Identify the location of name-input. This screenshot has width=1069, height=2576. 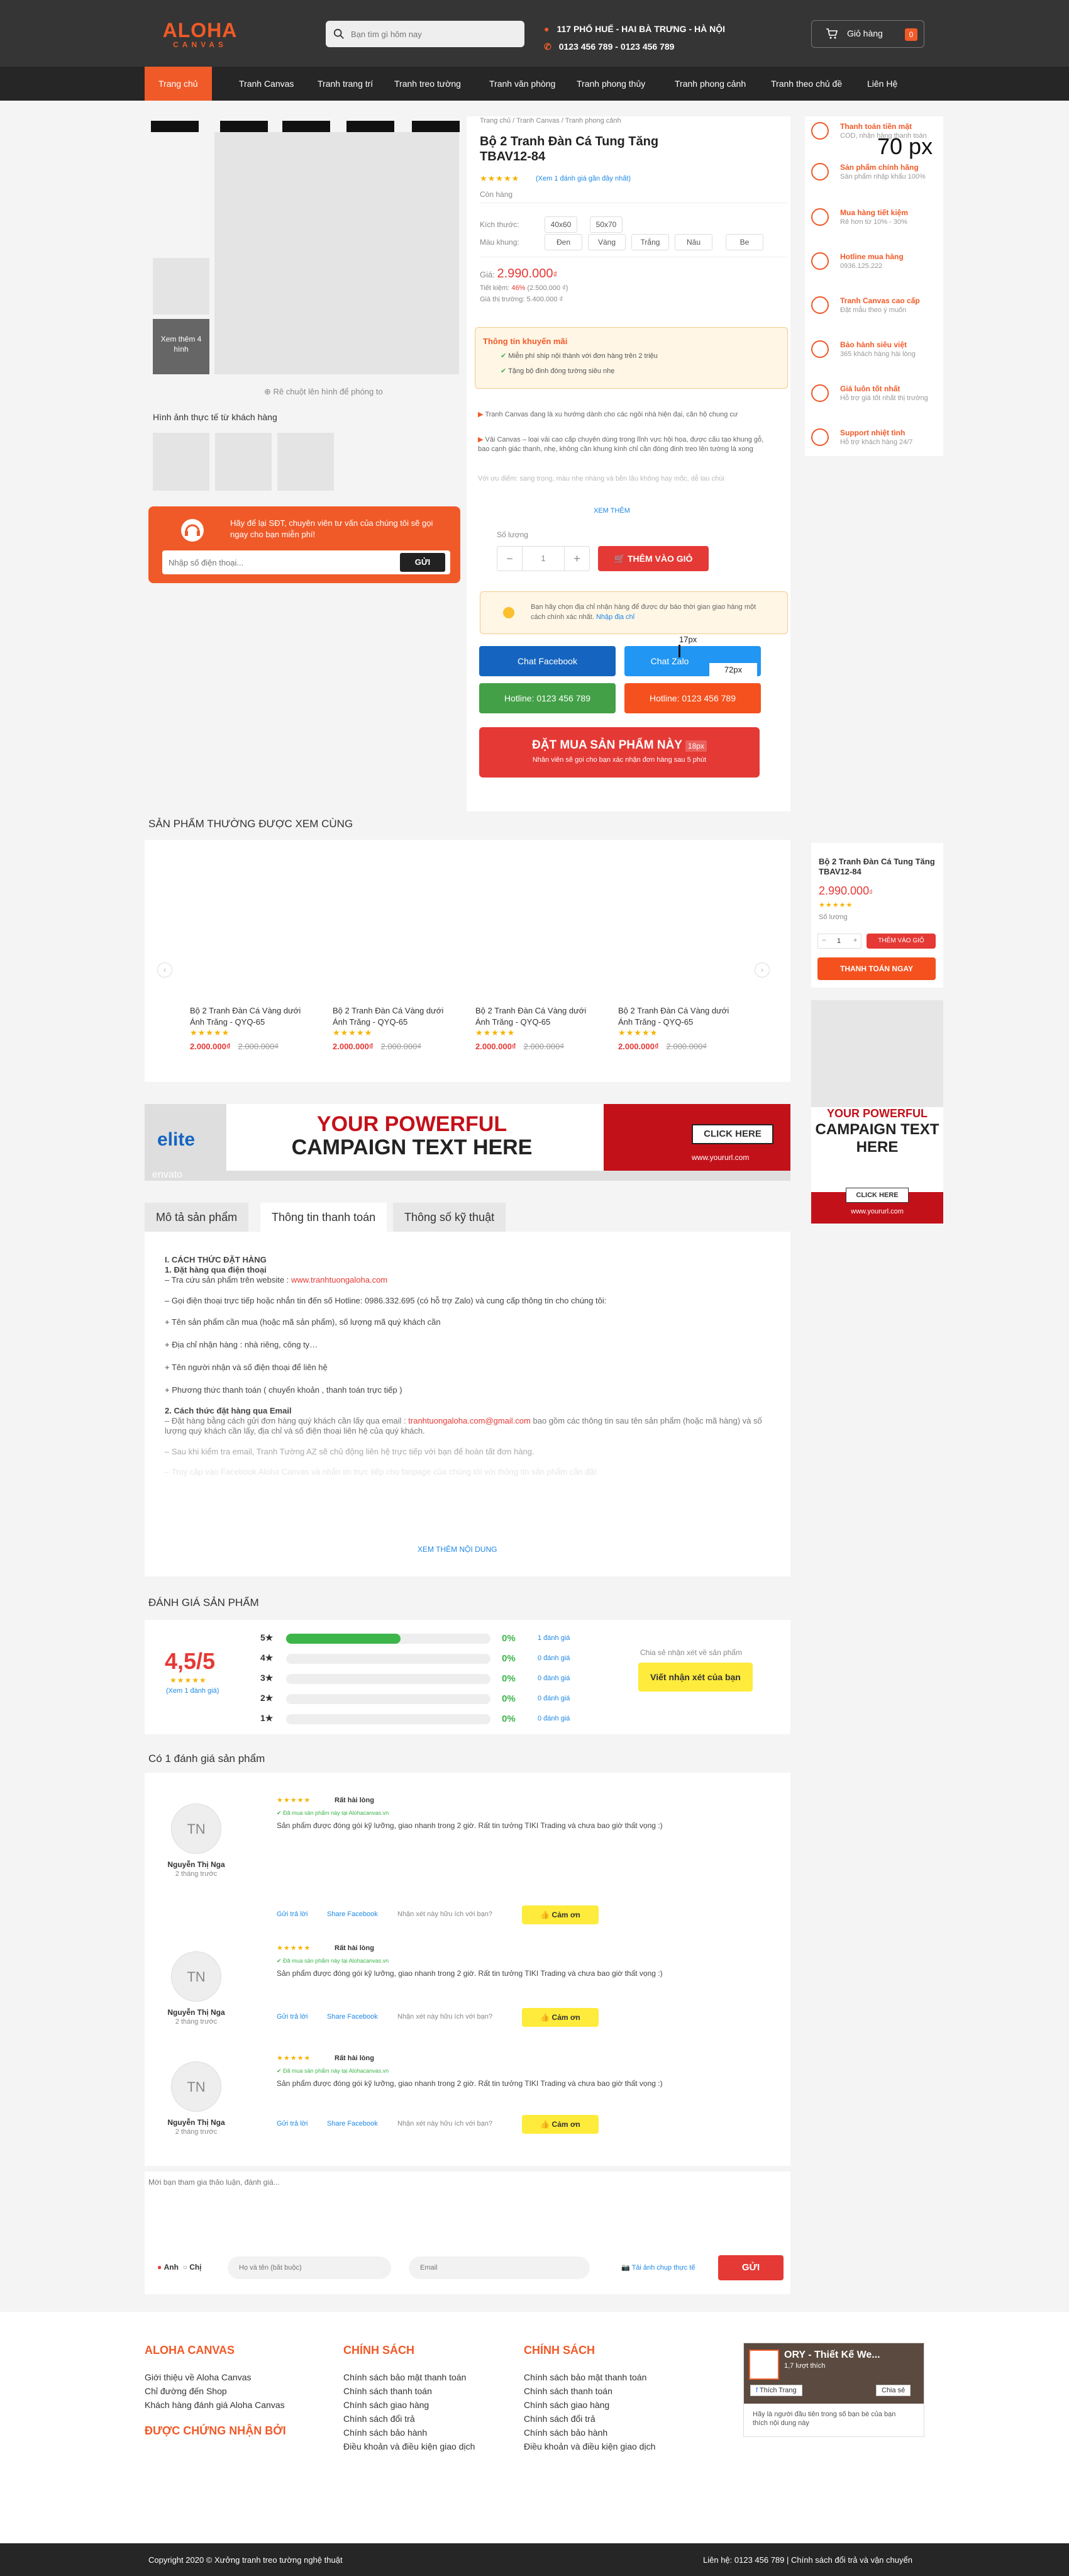
(309, 2267).